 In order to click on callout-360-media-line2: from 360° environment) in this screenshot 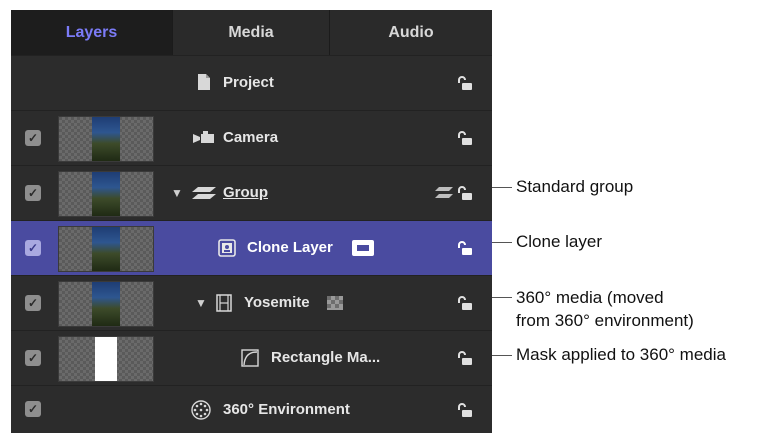, I will do `click(605, 320)`.